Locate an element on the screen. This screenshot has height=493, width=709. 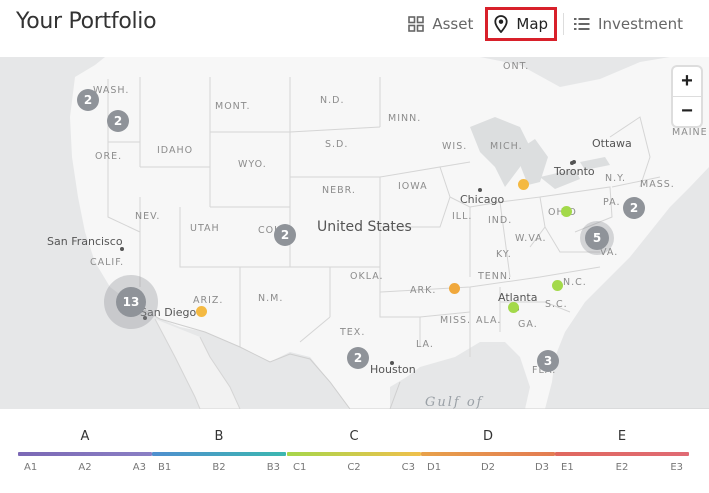
label-sd: S.D. is located at coordinates (337, 144).